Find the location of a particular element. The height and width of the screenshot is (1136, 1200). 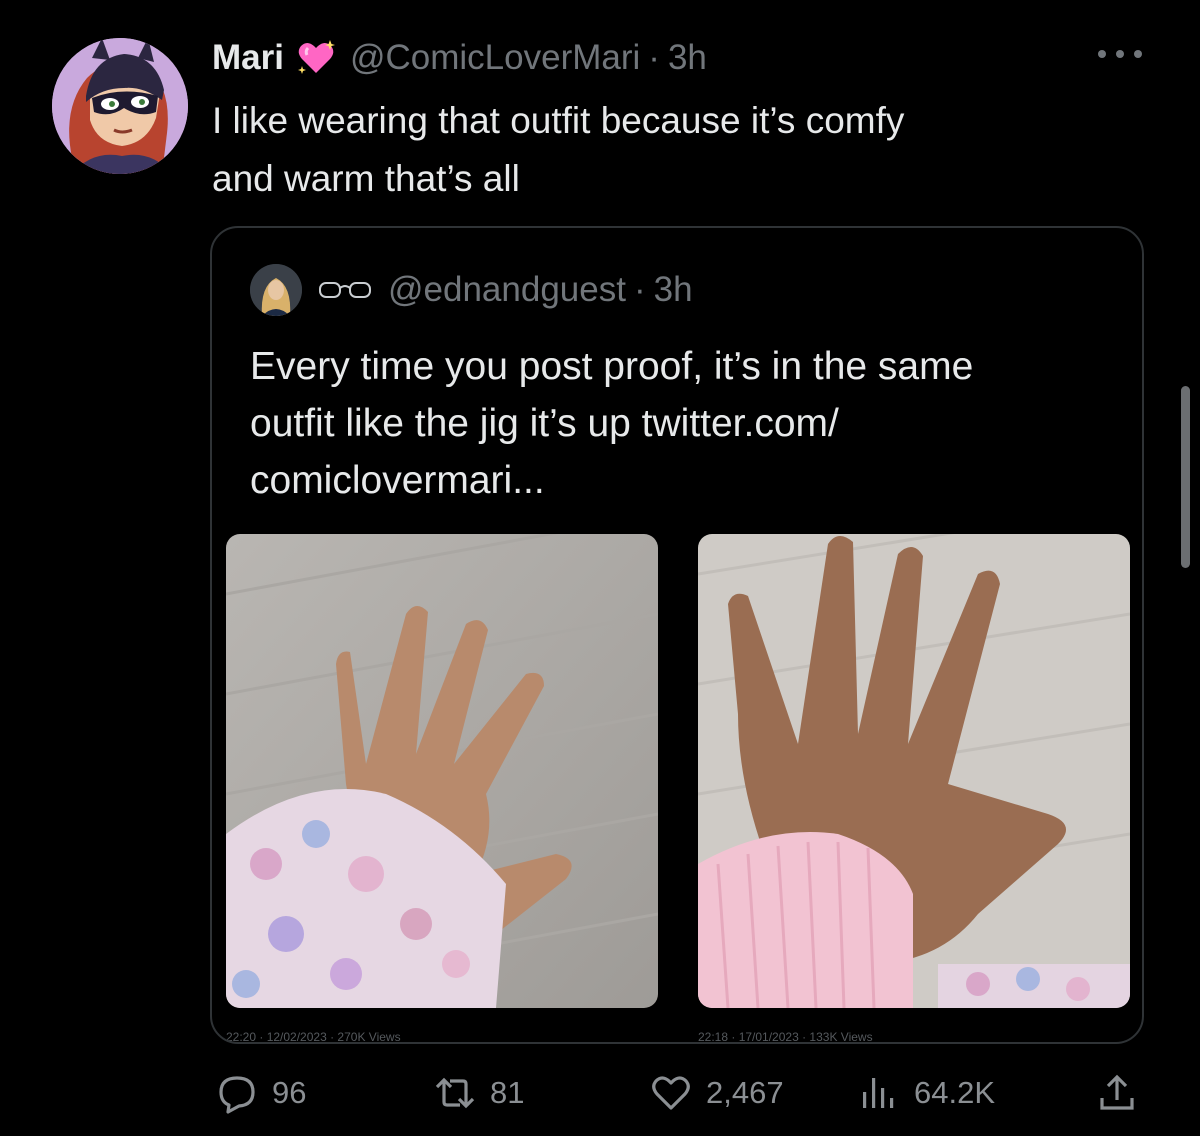

retweet-button: 81 is located at coordinates (479, 1093).